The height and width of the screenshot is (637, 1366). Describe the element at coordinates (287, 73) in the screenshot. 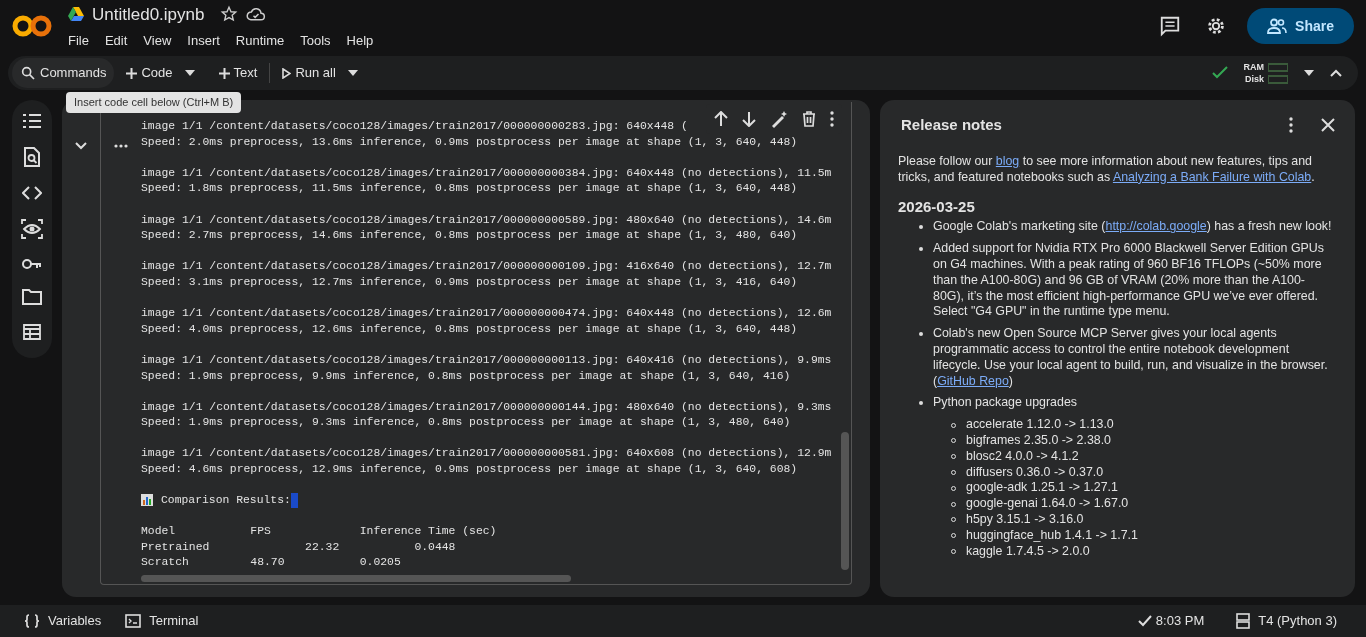

I see `play-icon` at that location.